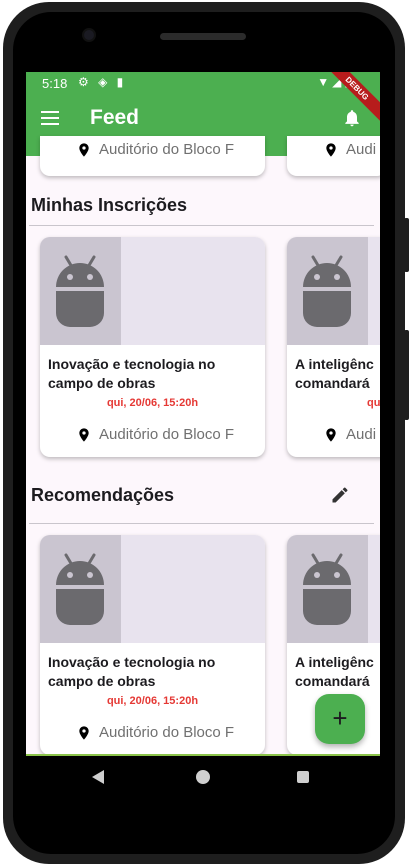 The height and width of the screenshot is (867, 409). What do you see at coordinates (406, 245) in the screenshot?
I see `volume-button` at bounding box center [406, 245].